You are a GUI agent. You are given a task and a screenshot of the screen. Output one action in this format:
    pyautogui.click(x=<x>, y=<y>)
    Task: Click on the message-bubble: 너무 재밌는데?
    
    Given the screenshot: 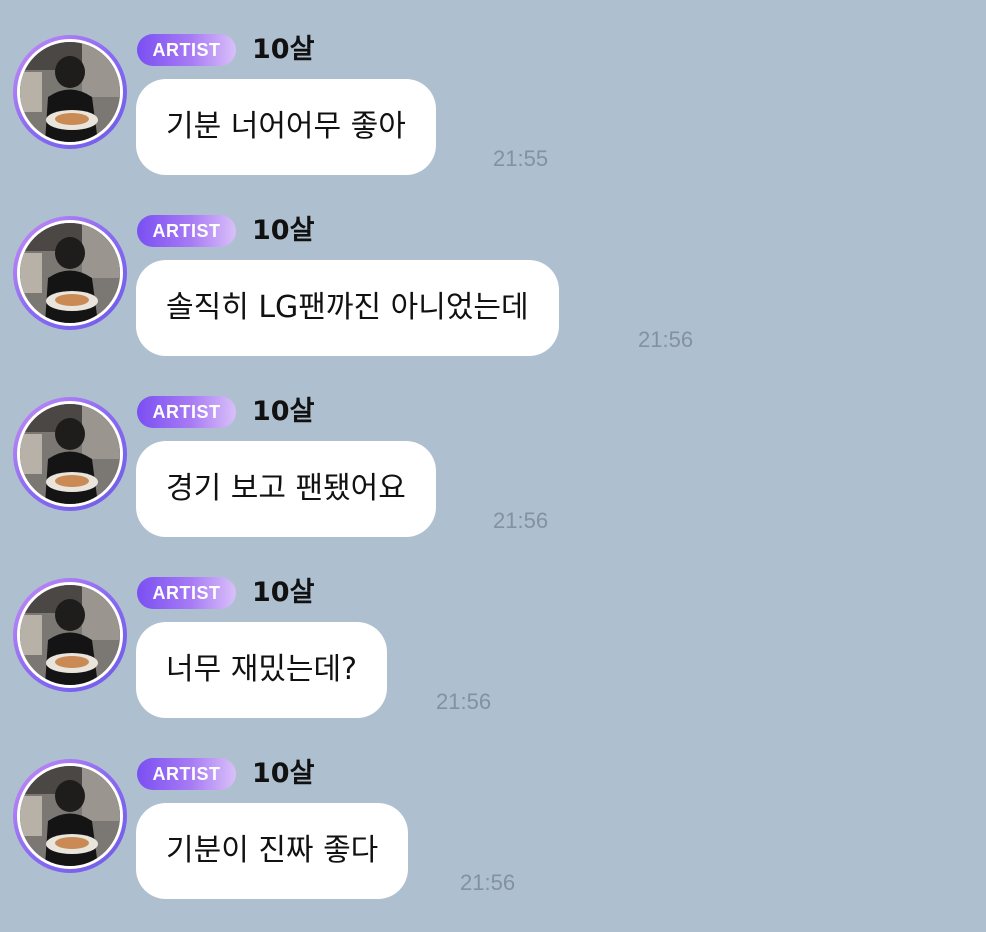 What is the action you would take?
    pyautogui.click(x=262, y=670)
    